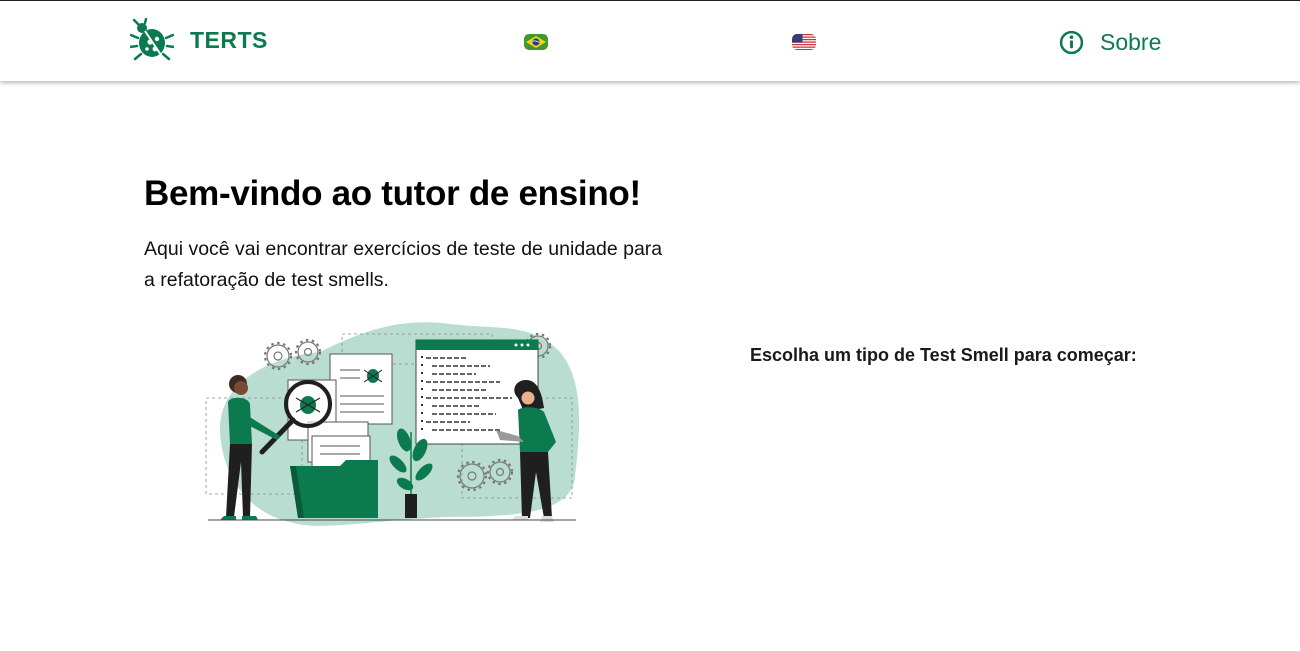  Describe the element at coordinates (392, 424) in the screenshot. I see `bug-inspection-illustration` at that location.